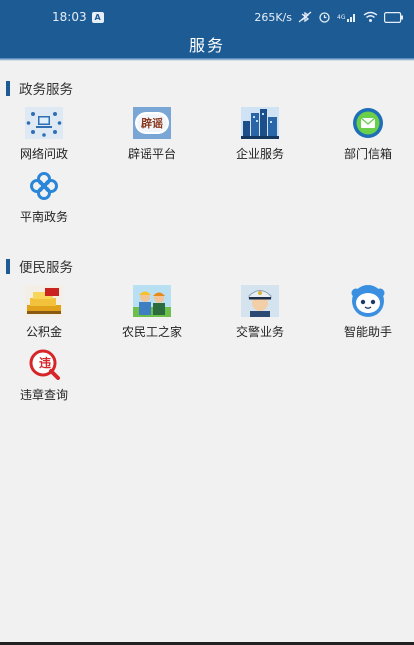 This screenshot has height=645, width=414. I want to click on section-title: 便民服务, so click(46, 268).